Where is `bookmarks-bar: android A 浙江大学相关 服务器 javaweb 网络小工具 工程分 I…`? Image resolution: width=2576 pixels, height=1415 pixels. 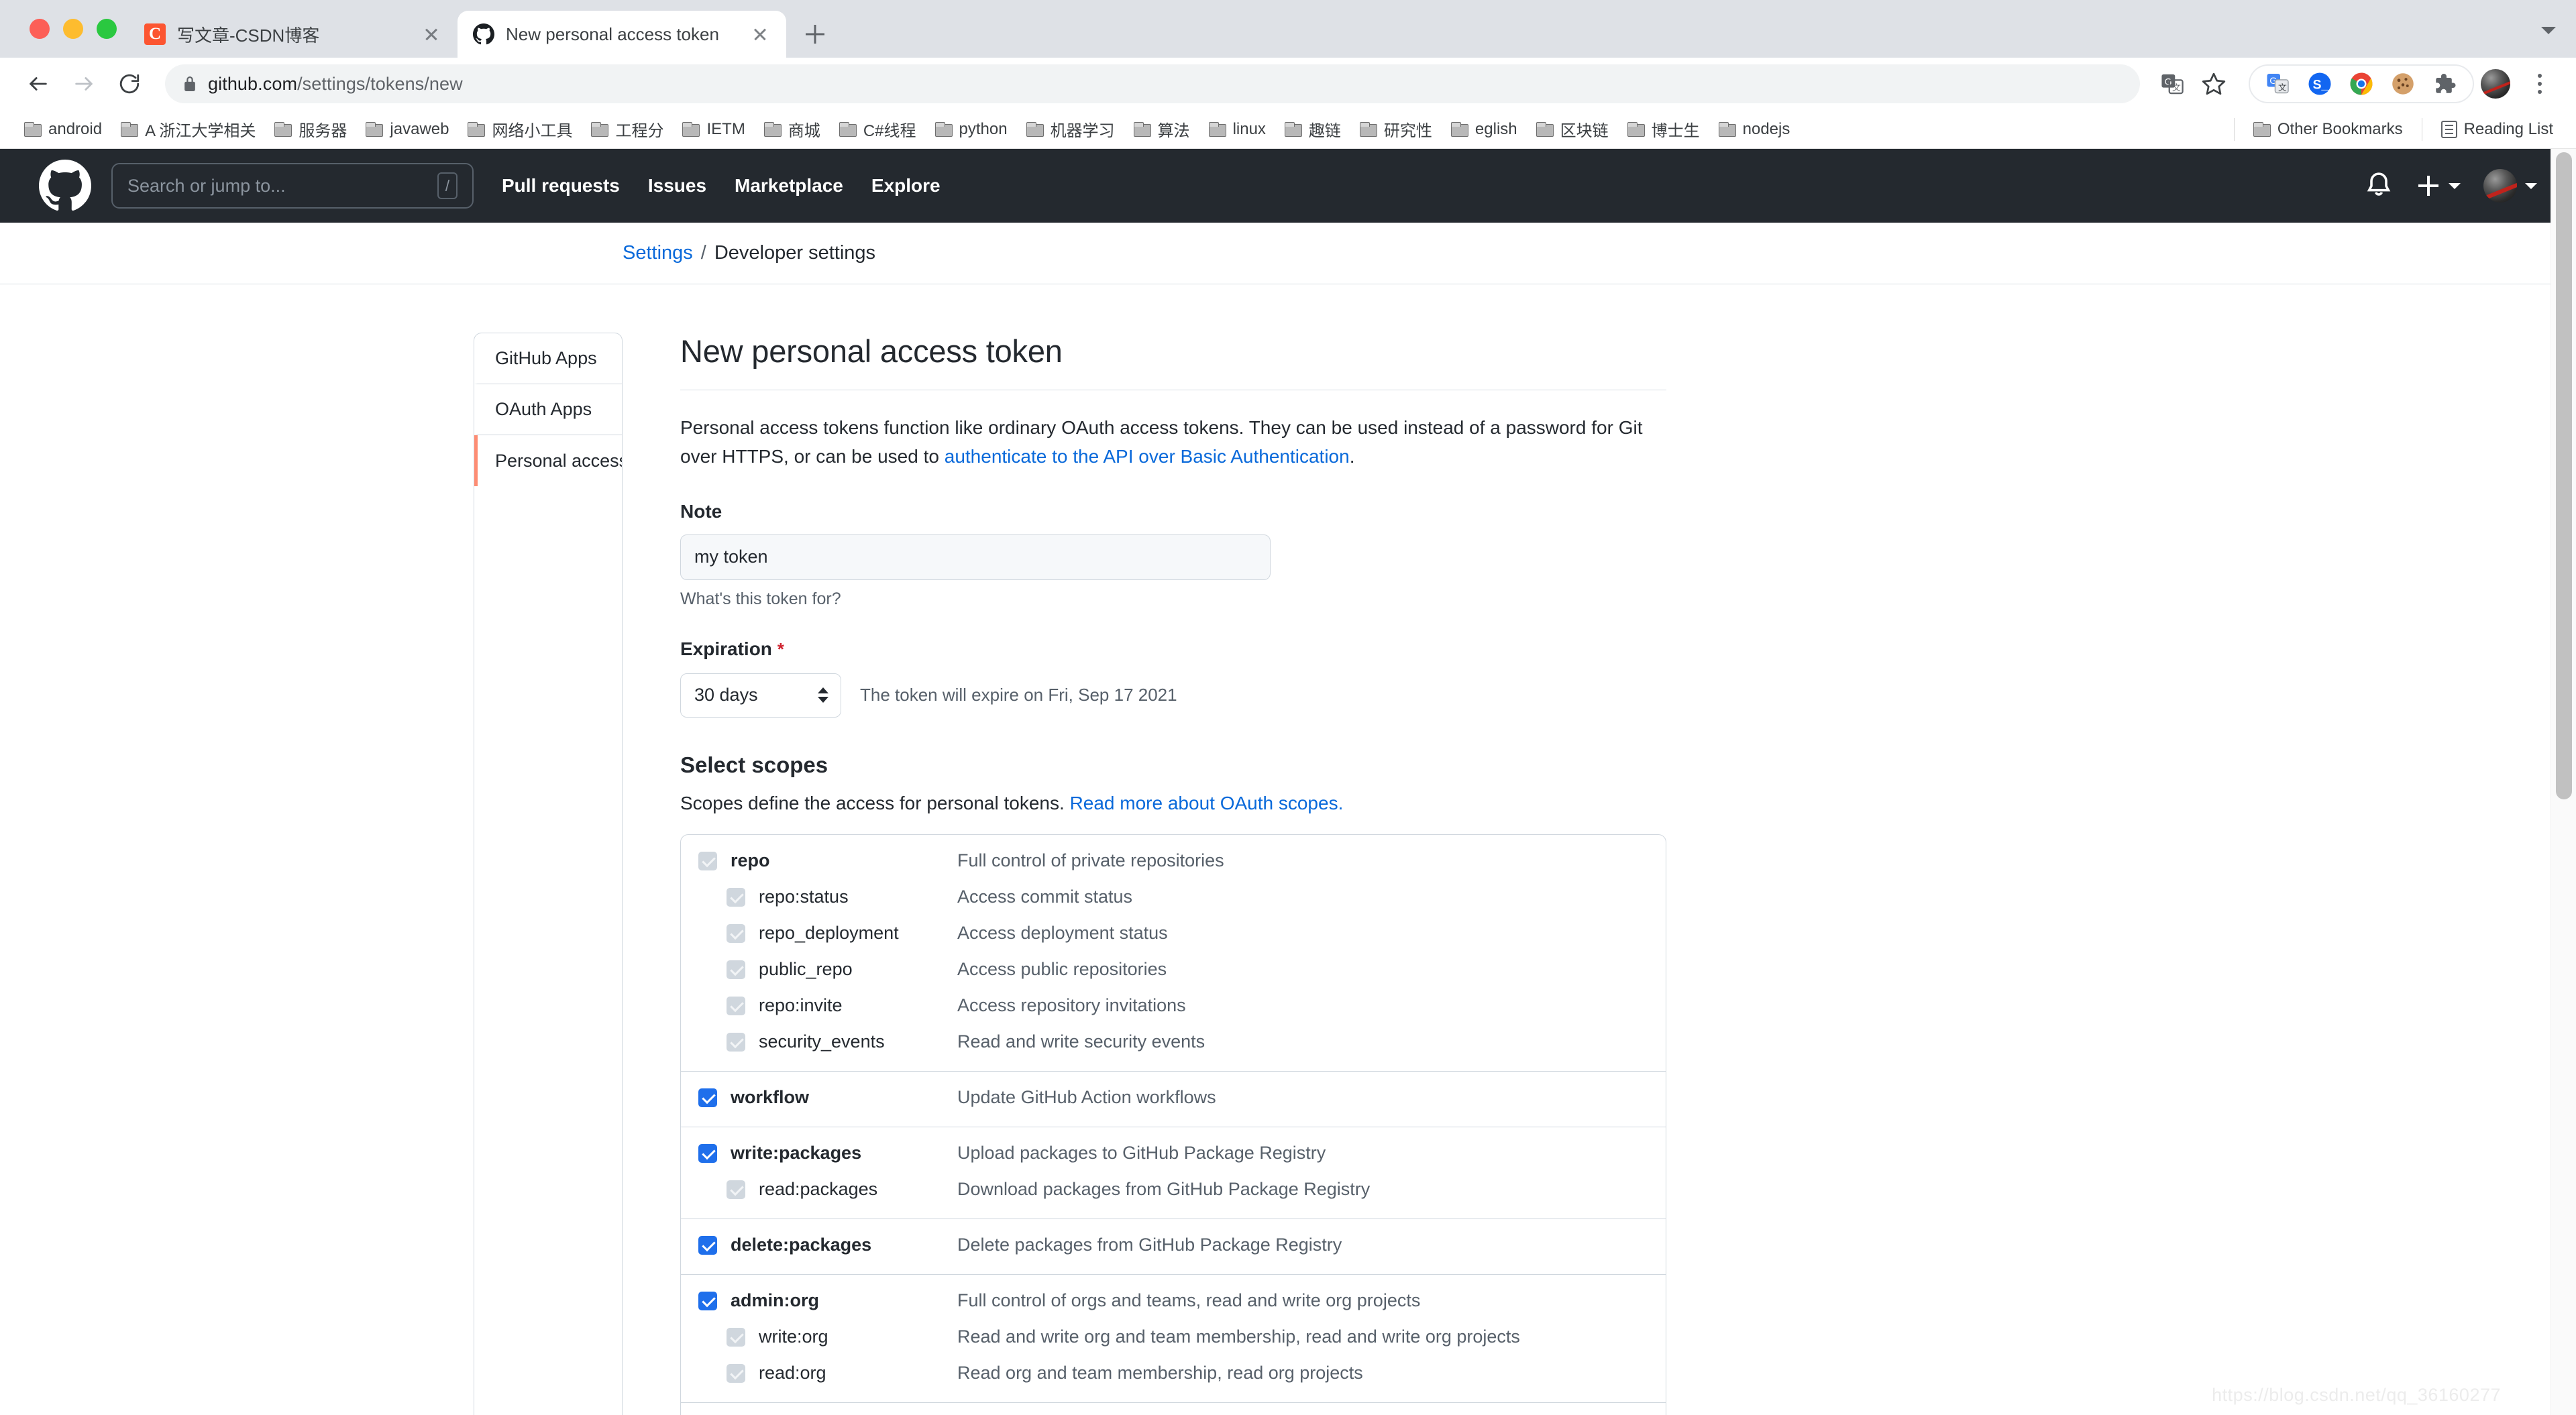
bookmarks-bar: android A 浙江大学相关 服务器 javaweb 网络小工具 工程分 I… is located at coordinates (1288, 129).